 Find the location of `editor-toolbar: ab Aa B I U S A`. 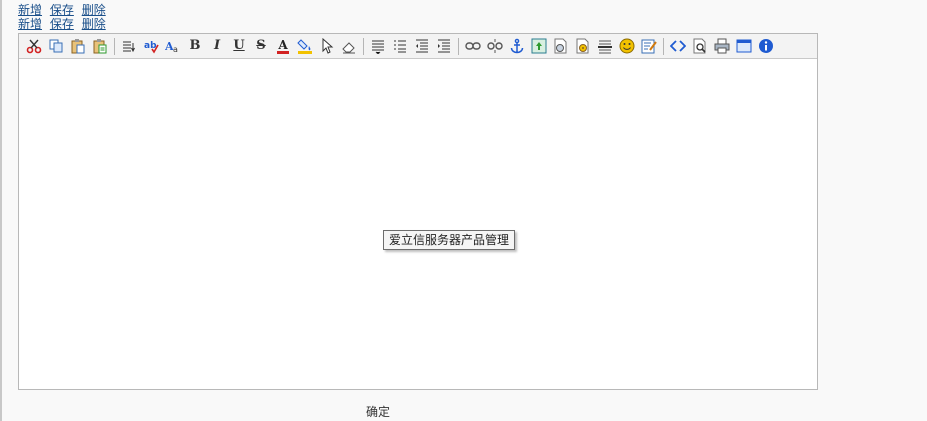

editor-toolbar: ab Aa B I U S A is located at coordinates (418, 46).